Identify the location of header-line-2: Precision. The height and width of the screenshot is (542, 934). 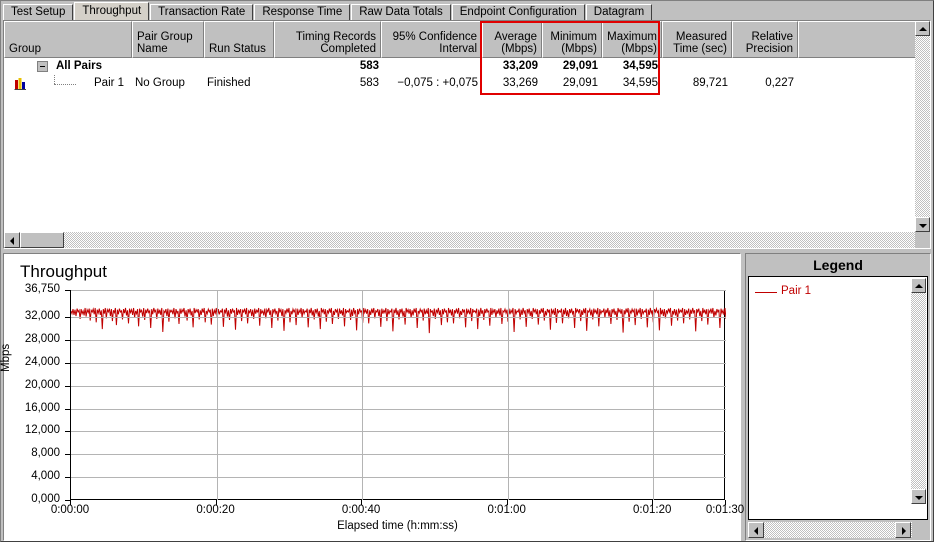
(769, 49).